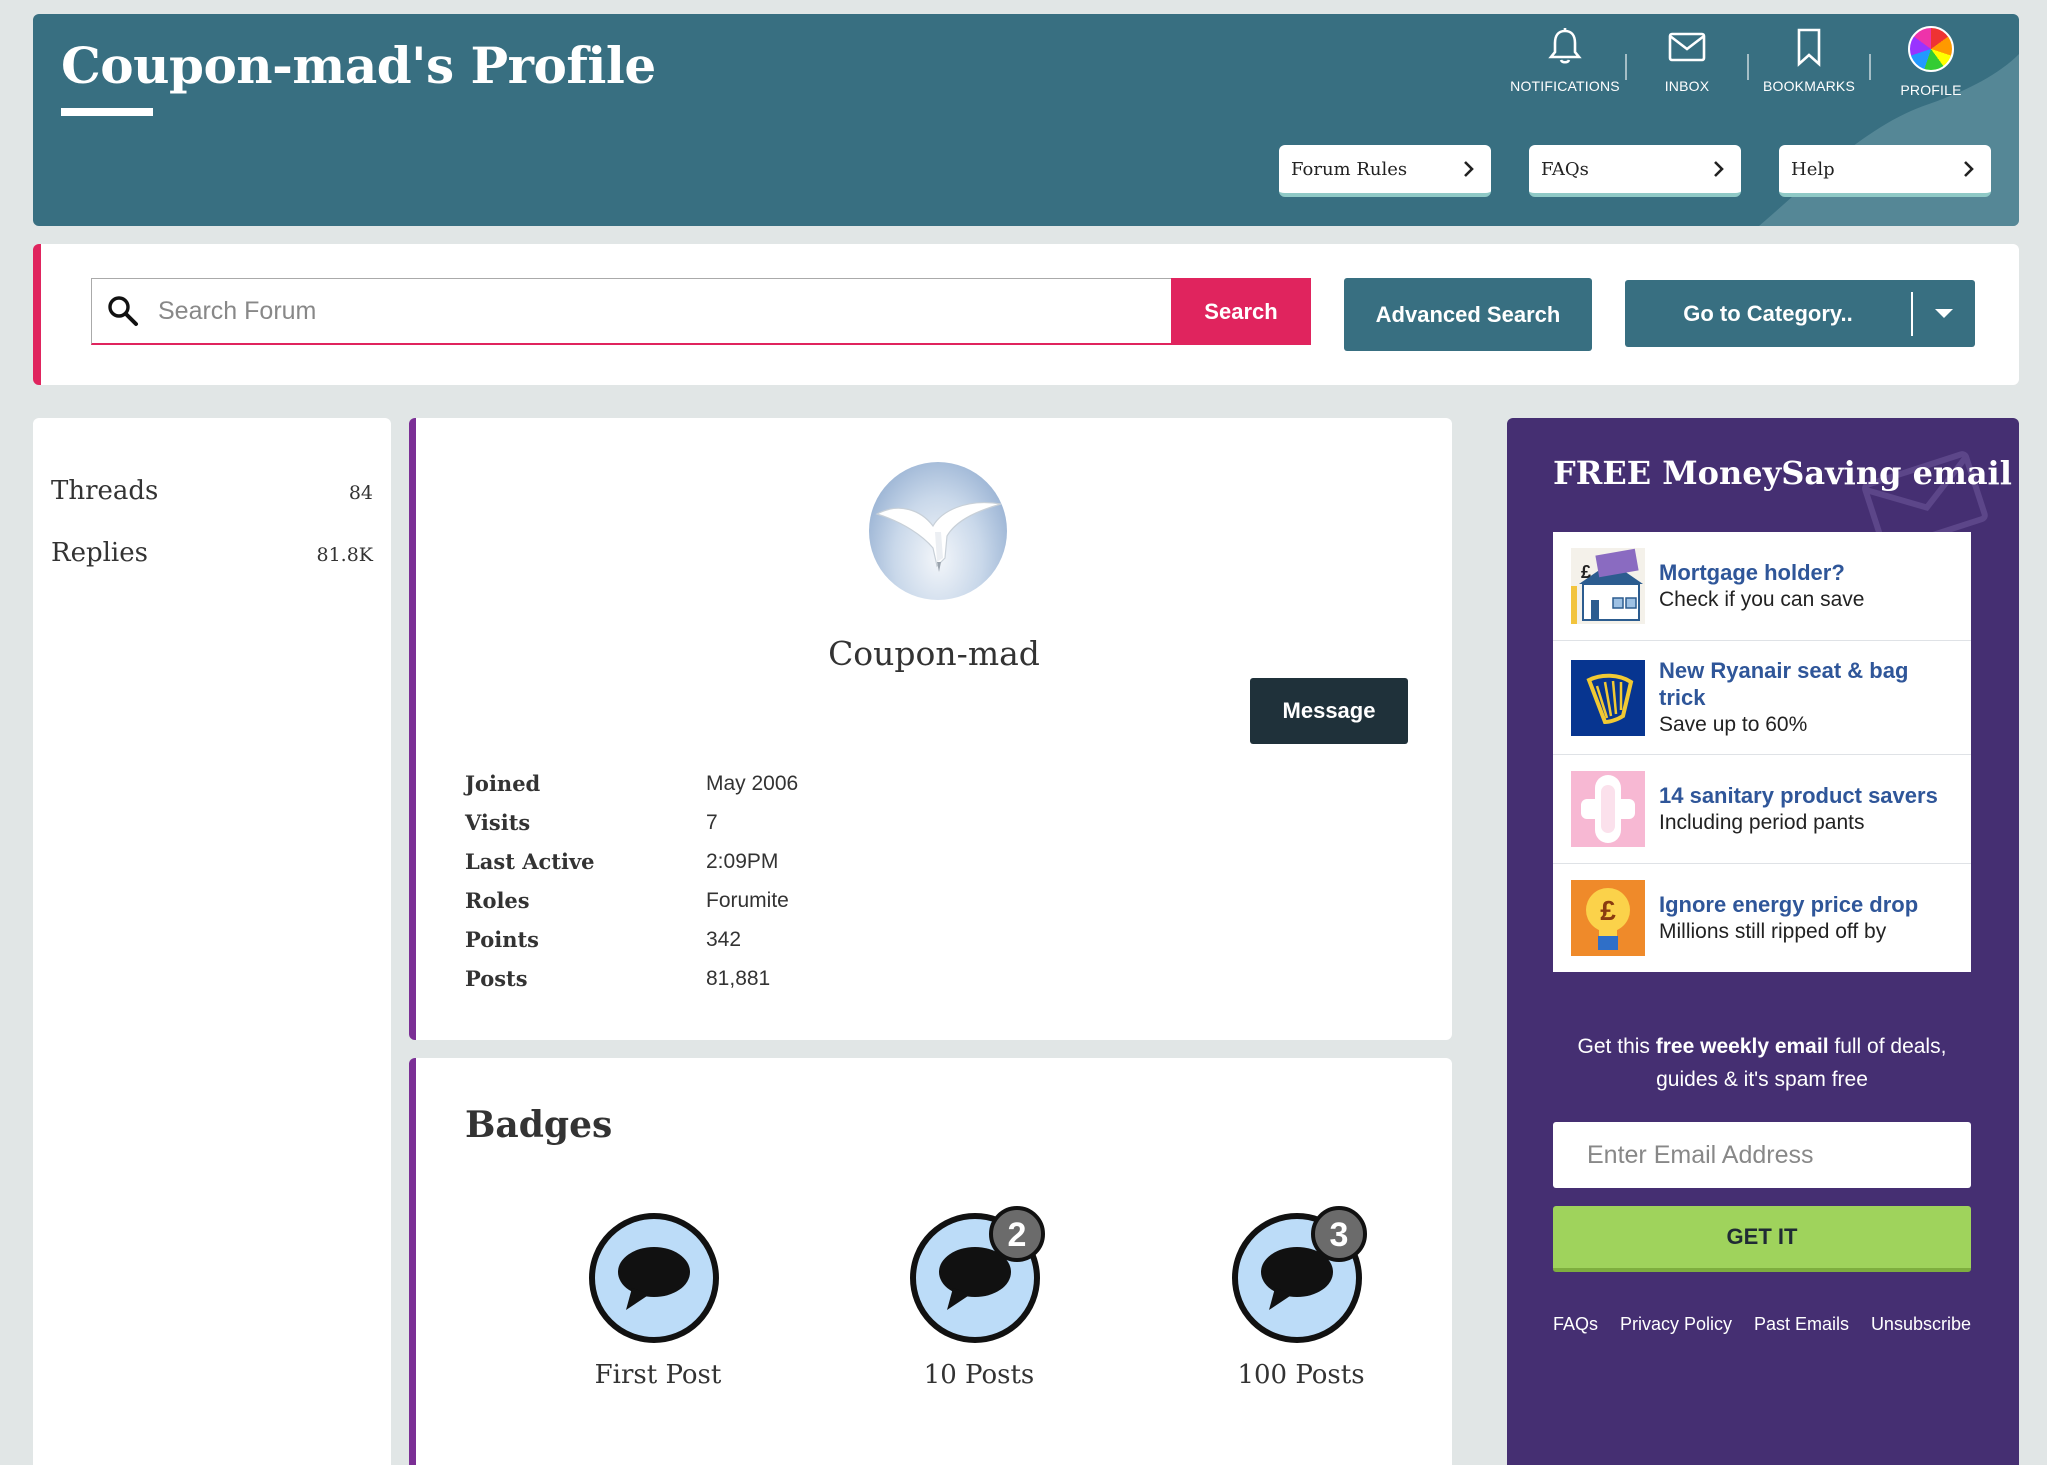 This screenshot has height=1465, width=2047. What do you see at coordinates (1349, 169) in the screenshot?
I see `quick-link-label: Forum Rules` at bounding box center [1349, 169].